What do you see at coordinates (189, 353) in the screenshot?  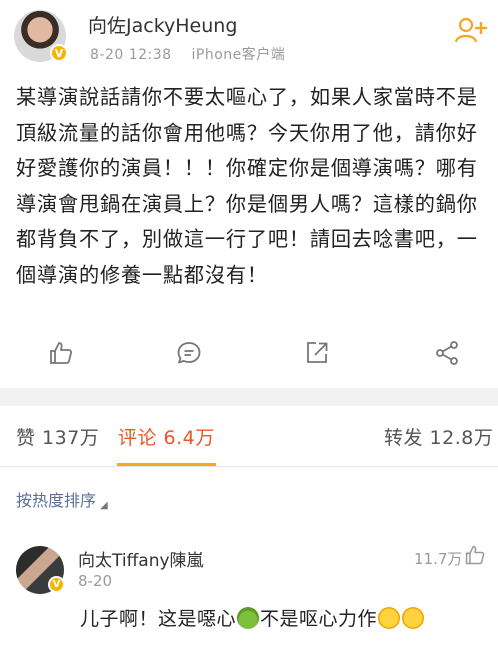 I see `comment-icon` at bounding box center [189, 353].